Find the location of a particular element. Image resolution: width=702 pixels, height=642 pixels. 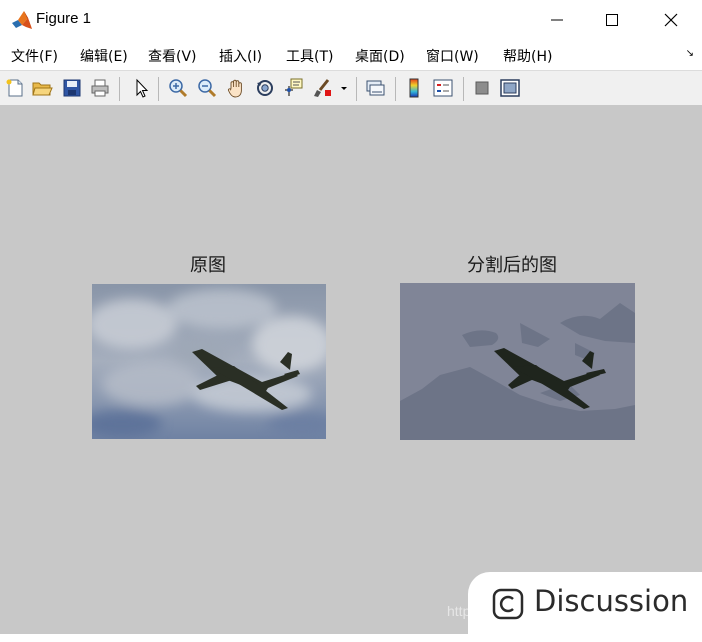

close-icon is located at coordinates (671, 20).